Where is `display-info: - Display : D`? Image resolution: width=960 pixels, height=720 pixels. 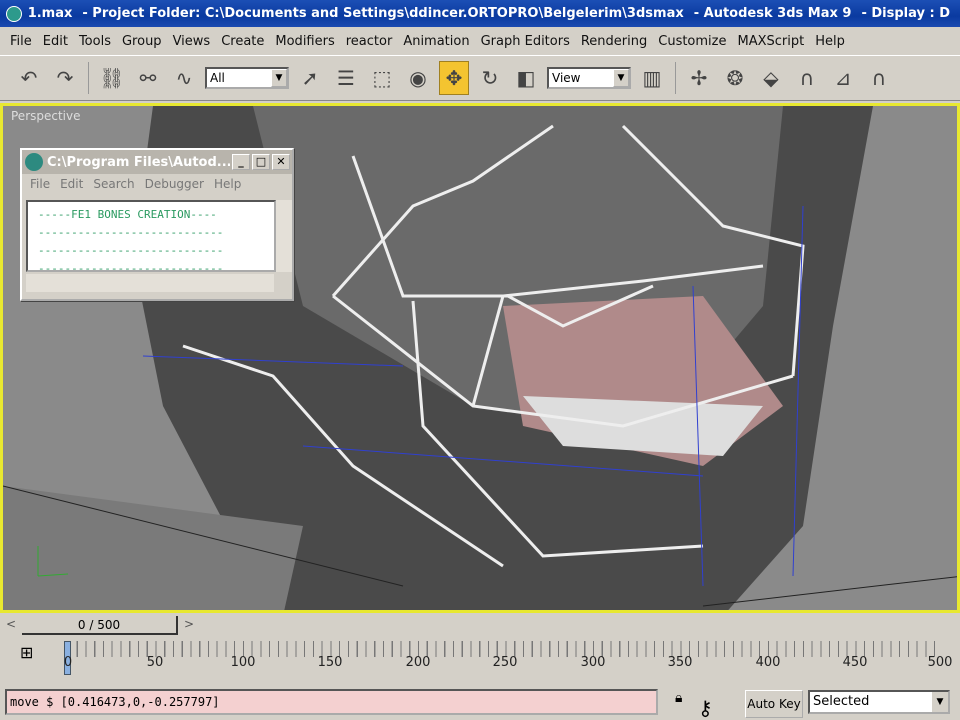 display-info: - Display : D is located at coordinates (905, 13).